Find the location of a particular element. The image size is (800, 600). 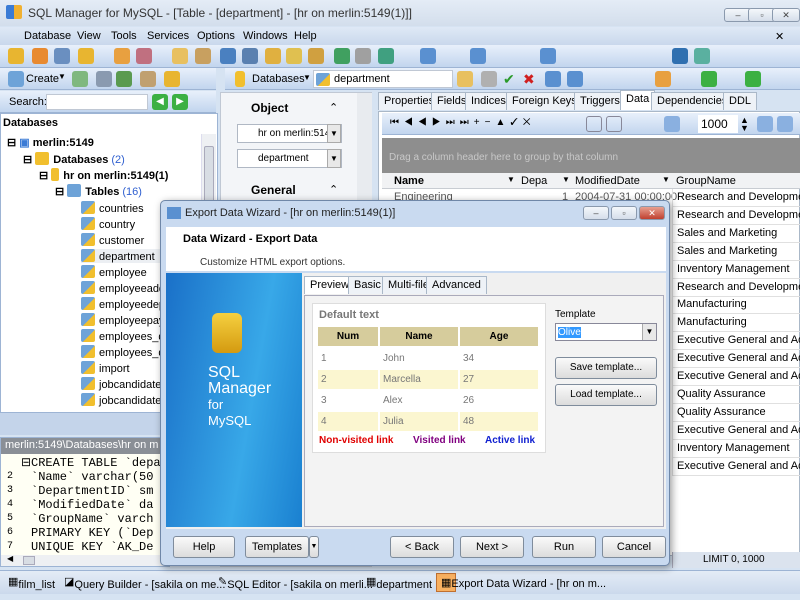

disconnect-icon is located at coordinates (144, 56).